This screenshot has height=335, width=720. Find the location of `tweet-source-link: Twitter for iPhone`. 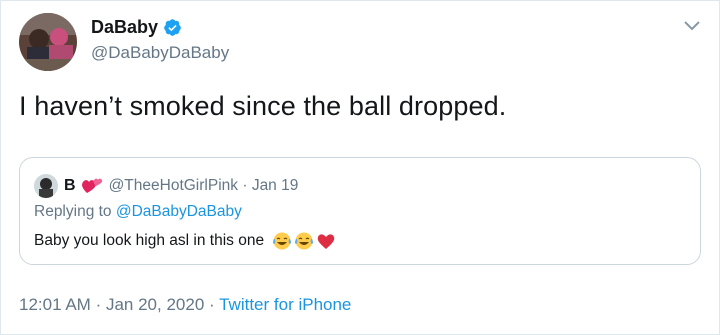

tweet-source-link: Twitter for iPhone is located at coordinates (285, 304).